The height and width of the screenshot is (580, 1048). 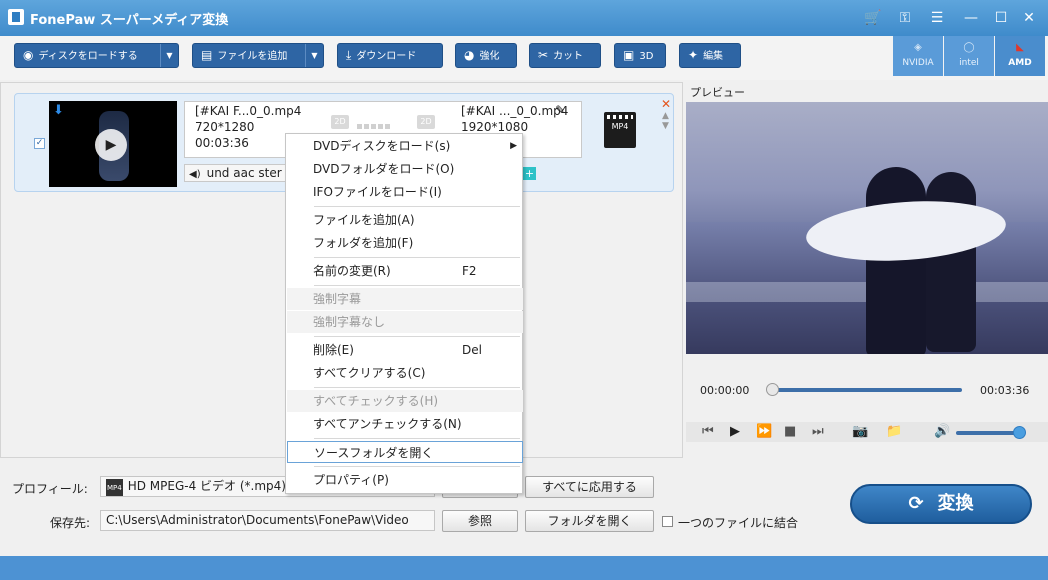 What do you see at coordinates (665, 116) in the screenshot?
I see `move-up-icon: ▲` at bounding box center [665, 116].